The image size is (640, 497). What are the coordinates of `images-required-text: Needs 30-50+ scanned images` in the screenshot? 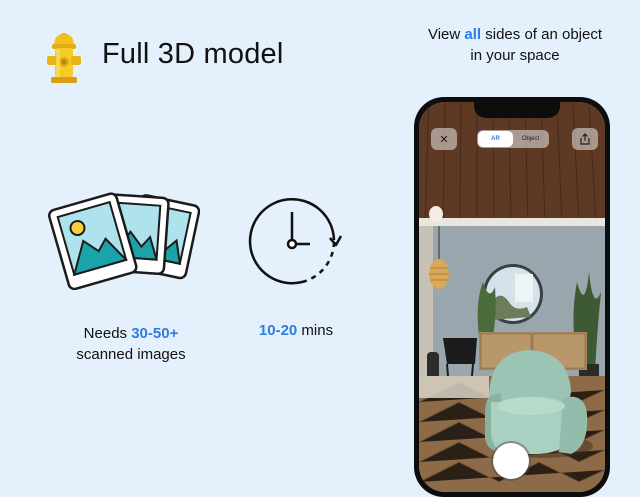 It's located at (131, 344).